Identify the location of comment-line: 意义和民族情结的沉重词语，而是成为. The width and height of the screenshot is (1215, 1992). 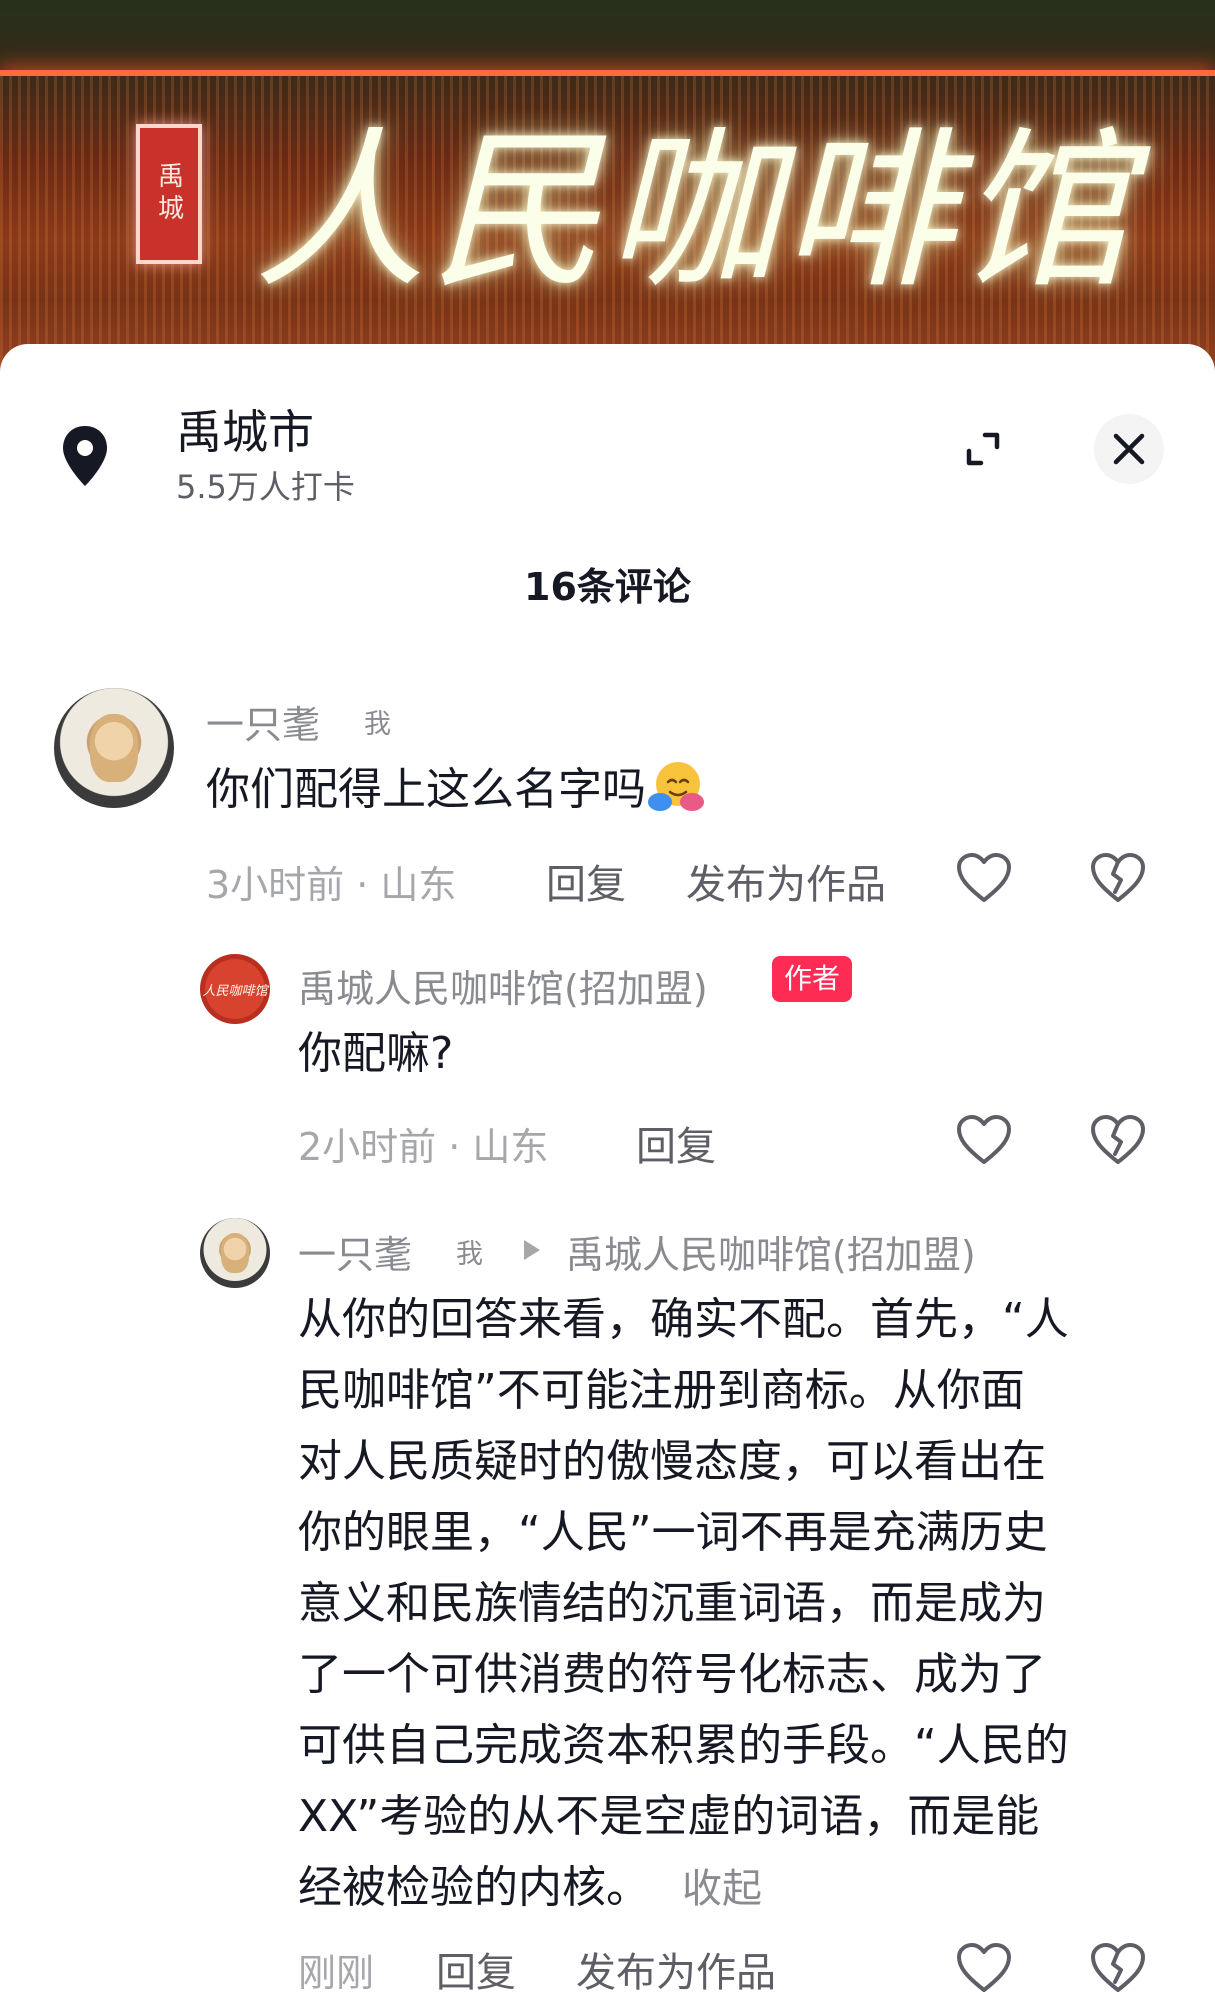
(672, 1603).